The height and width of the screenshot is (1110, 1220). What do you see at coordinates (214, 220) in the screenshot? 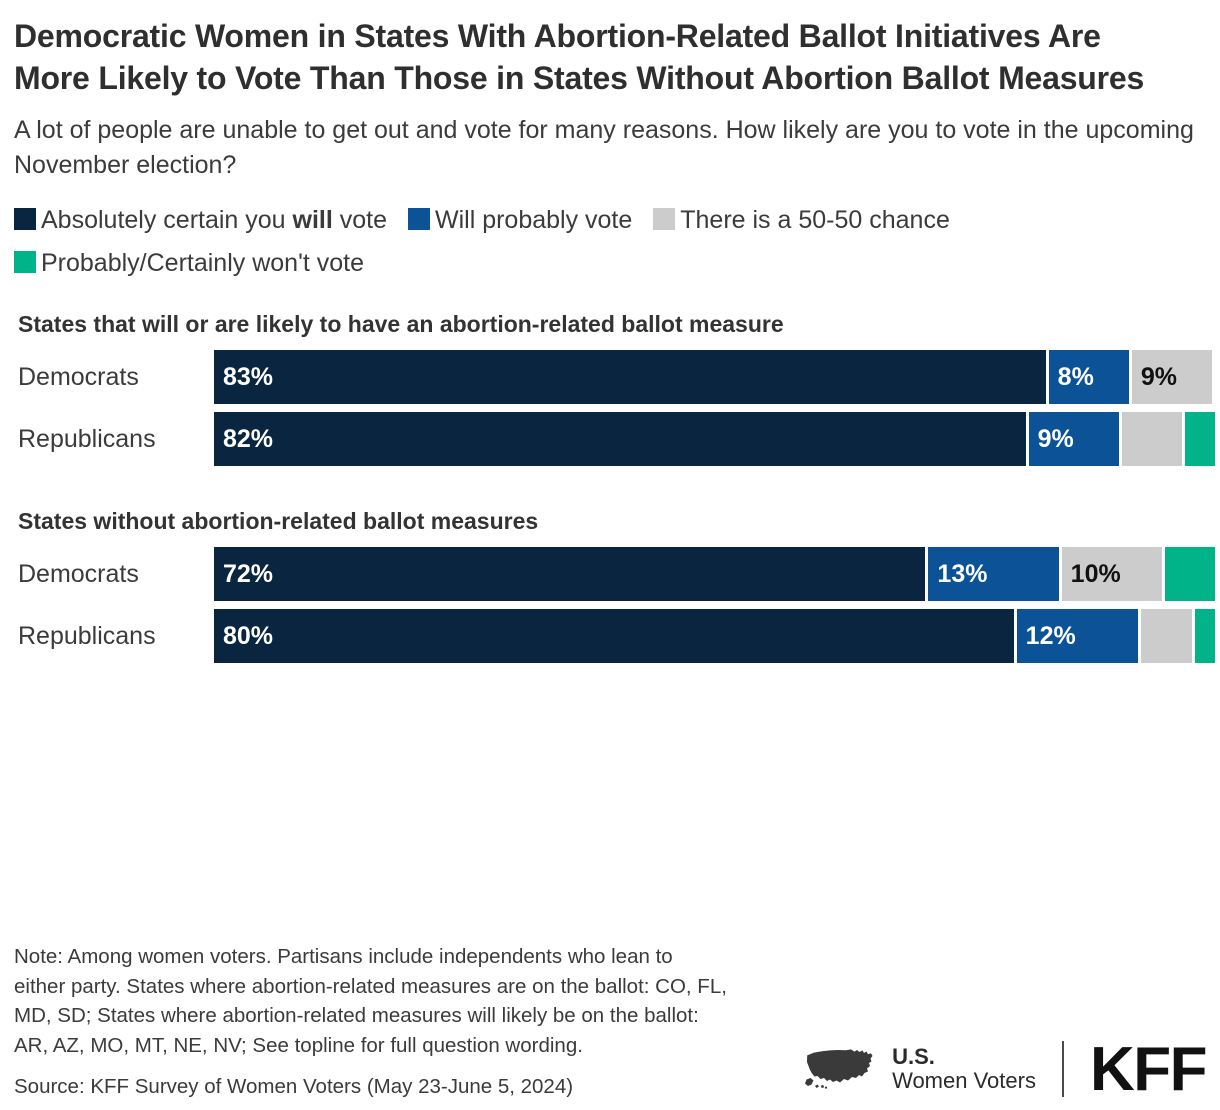
I see `legend-label-absolutely-certain-will-vote: Absolutely certain you will vote` at bounding box center [214, 220].